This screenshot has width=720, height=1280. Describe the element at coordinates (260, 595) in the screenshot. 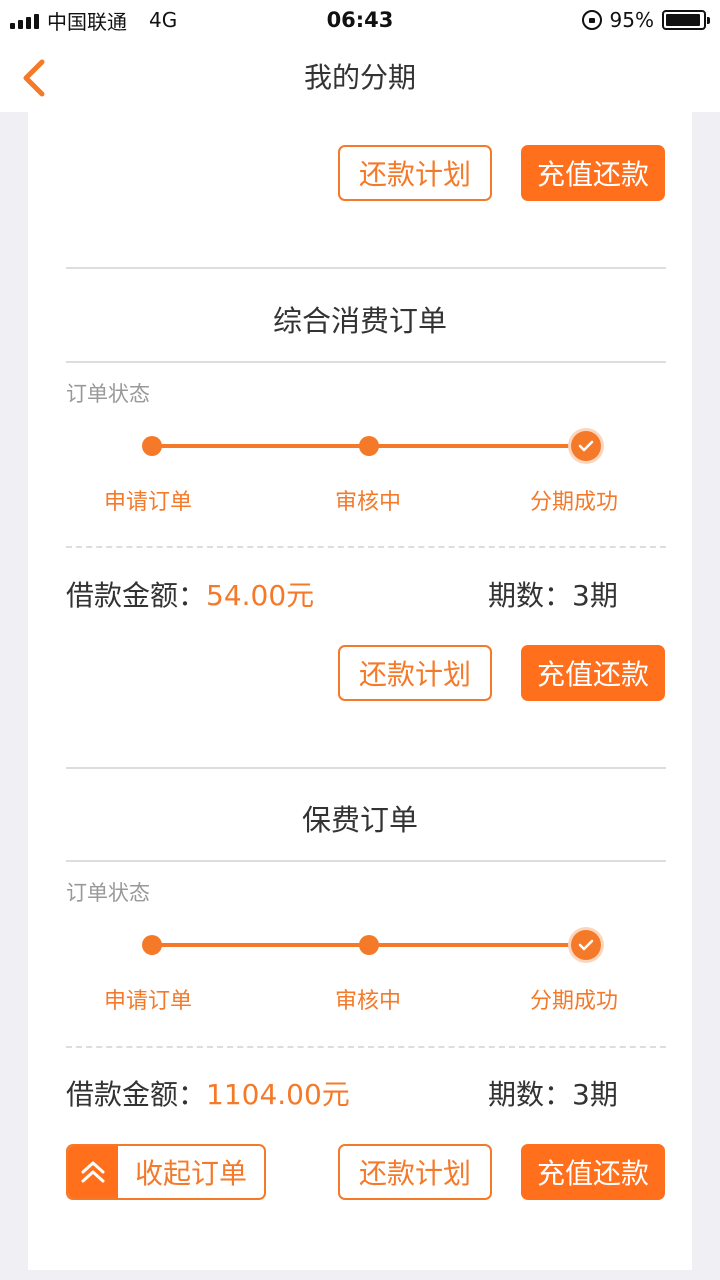

I see `loan-amount-value: 54.00元` at that location.